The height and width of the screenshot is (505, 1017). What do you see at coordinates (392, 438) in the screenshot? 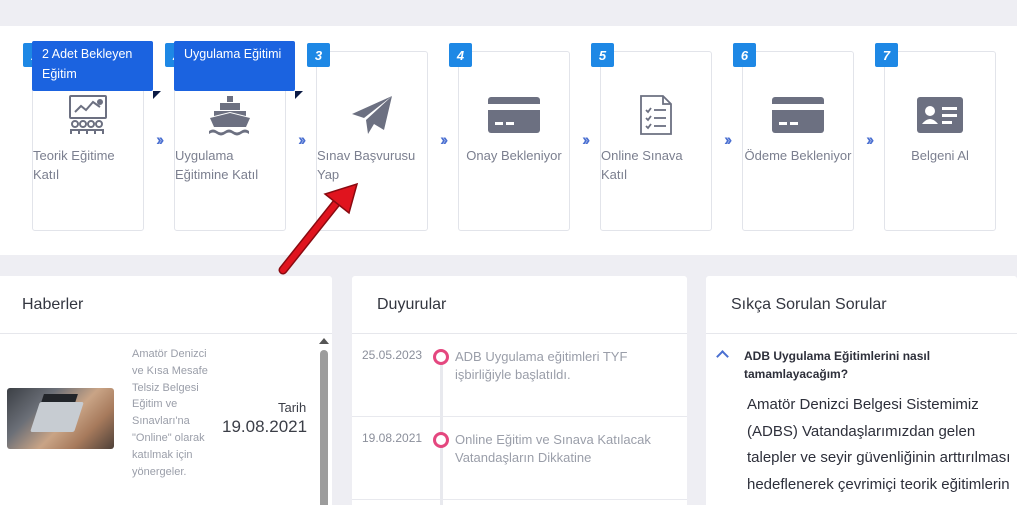
I see `announcement-date: 19.08.2021` at bounding box center [392, 438].